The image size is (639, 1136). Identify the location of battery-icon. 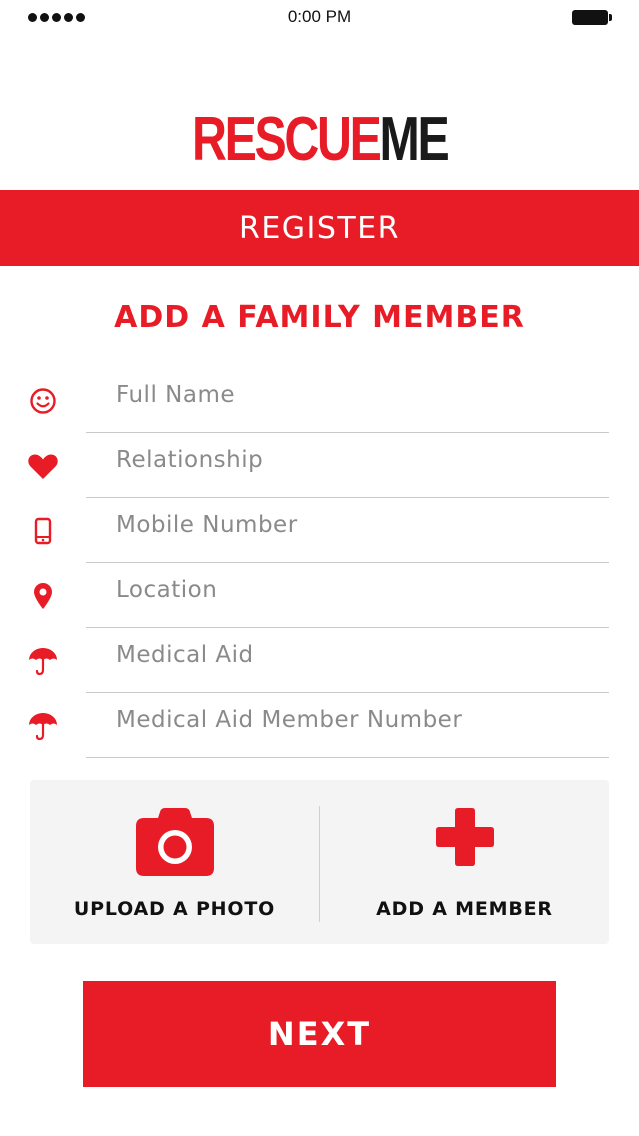
(592, 17).